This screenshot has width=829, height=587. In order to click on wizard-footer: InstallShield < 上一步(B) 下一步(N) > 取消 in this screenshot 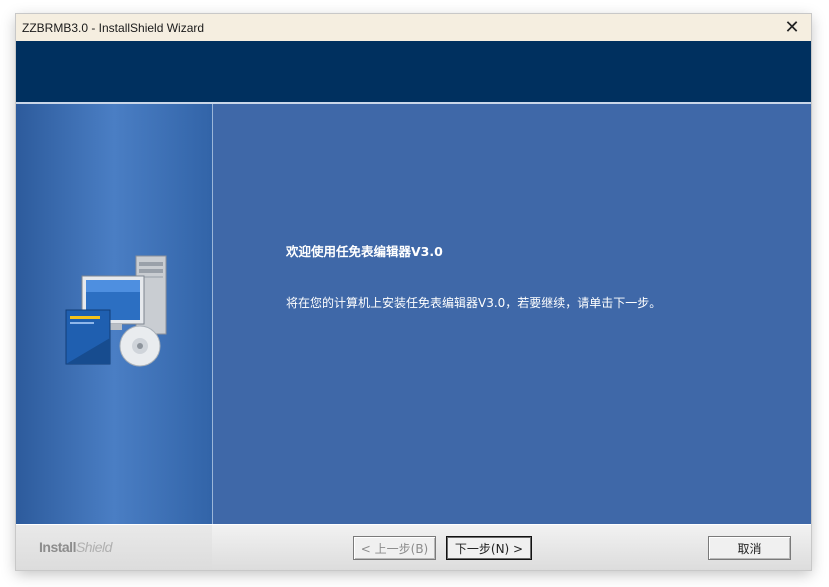, I will do `click(413, 547)`.